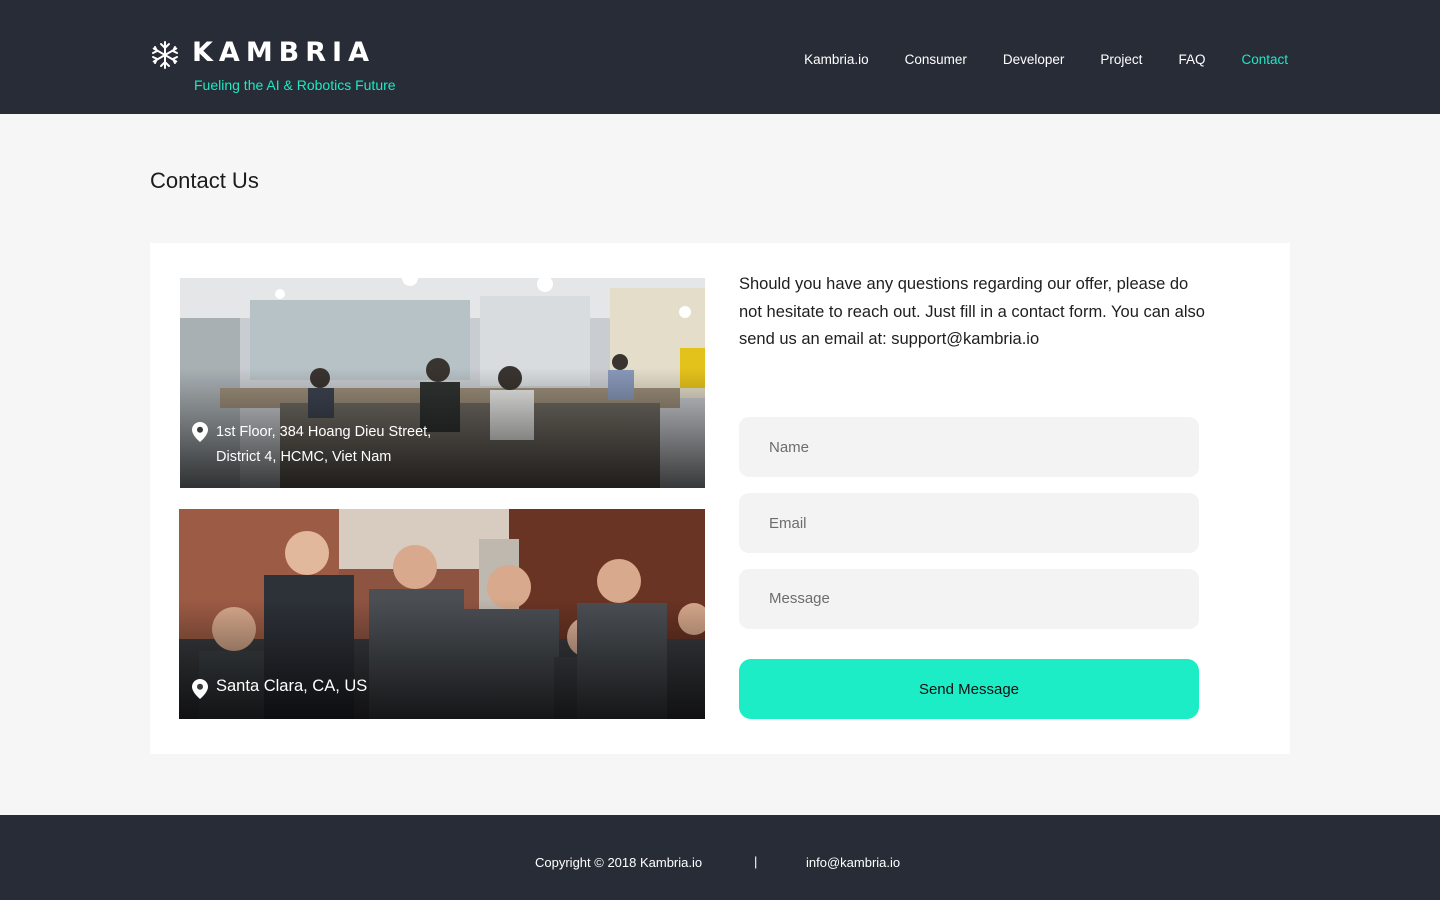 Image resolution: width=1440 pixels, height=900 pixels. I want to click on nav-link-project: Project, so click(1121, 59).